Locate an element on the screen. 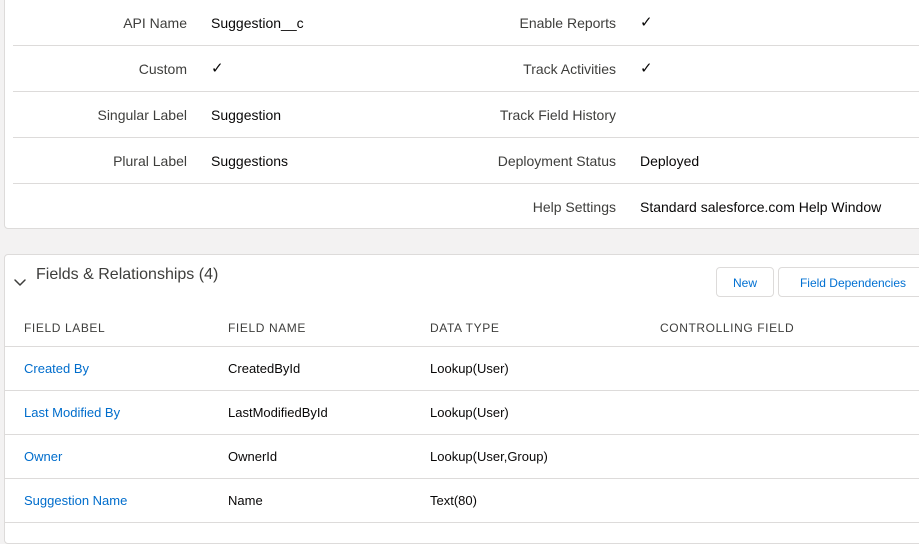  deployment-status-label: Deployment Status is located at coordinates (556, 161).